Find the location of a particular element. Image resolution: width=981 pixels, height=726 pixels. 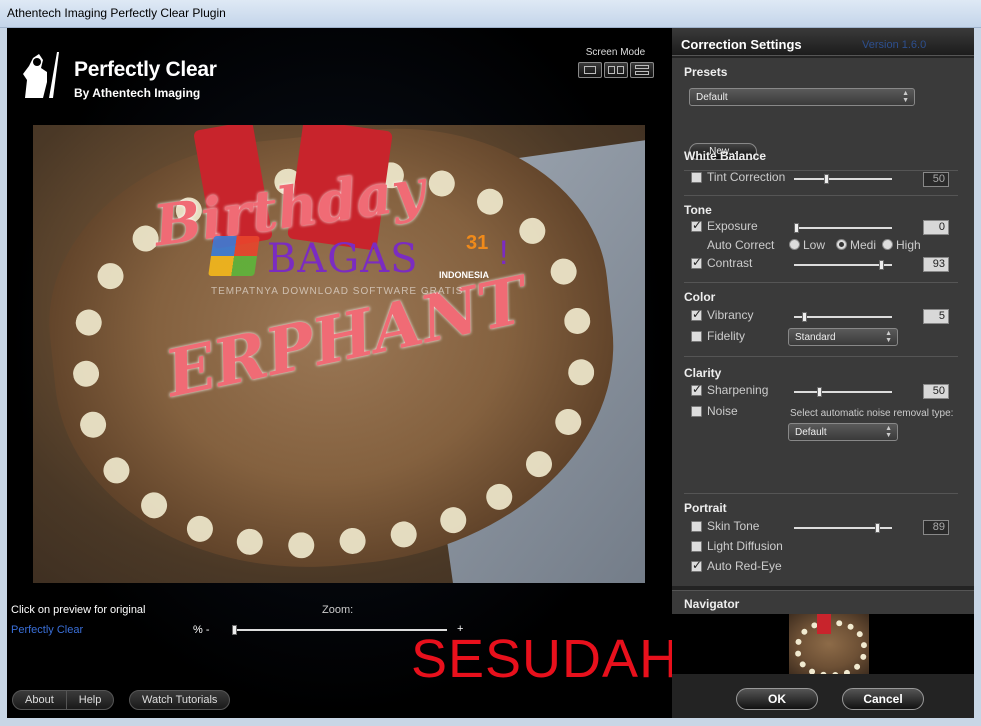

sharpening-value: 50 is located at coordinates (936, 391).